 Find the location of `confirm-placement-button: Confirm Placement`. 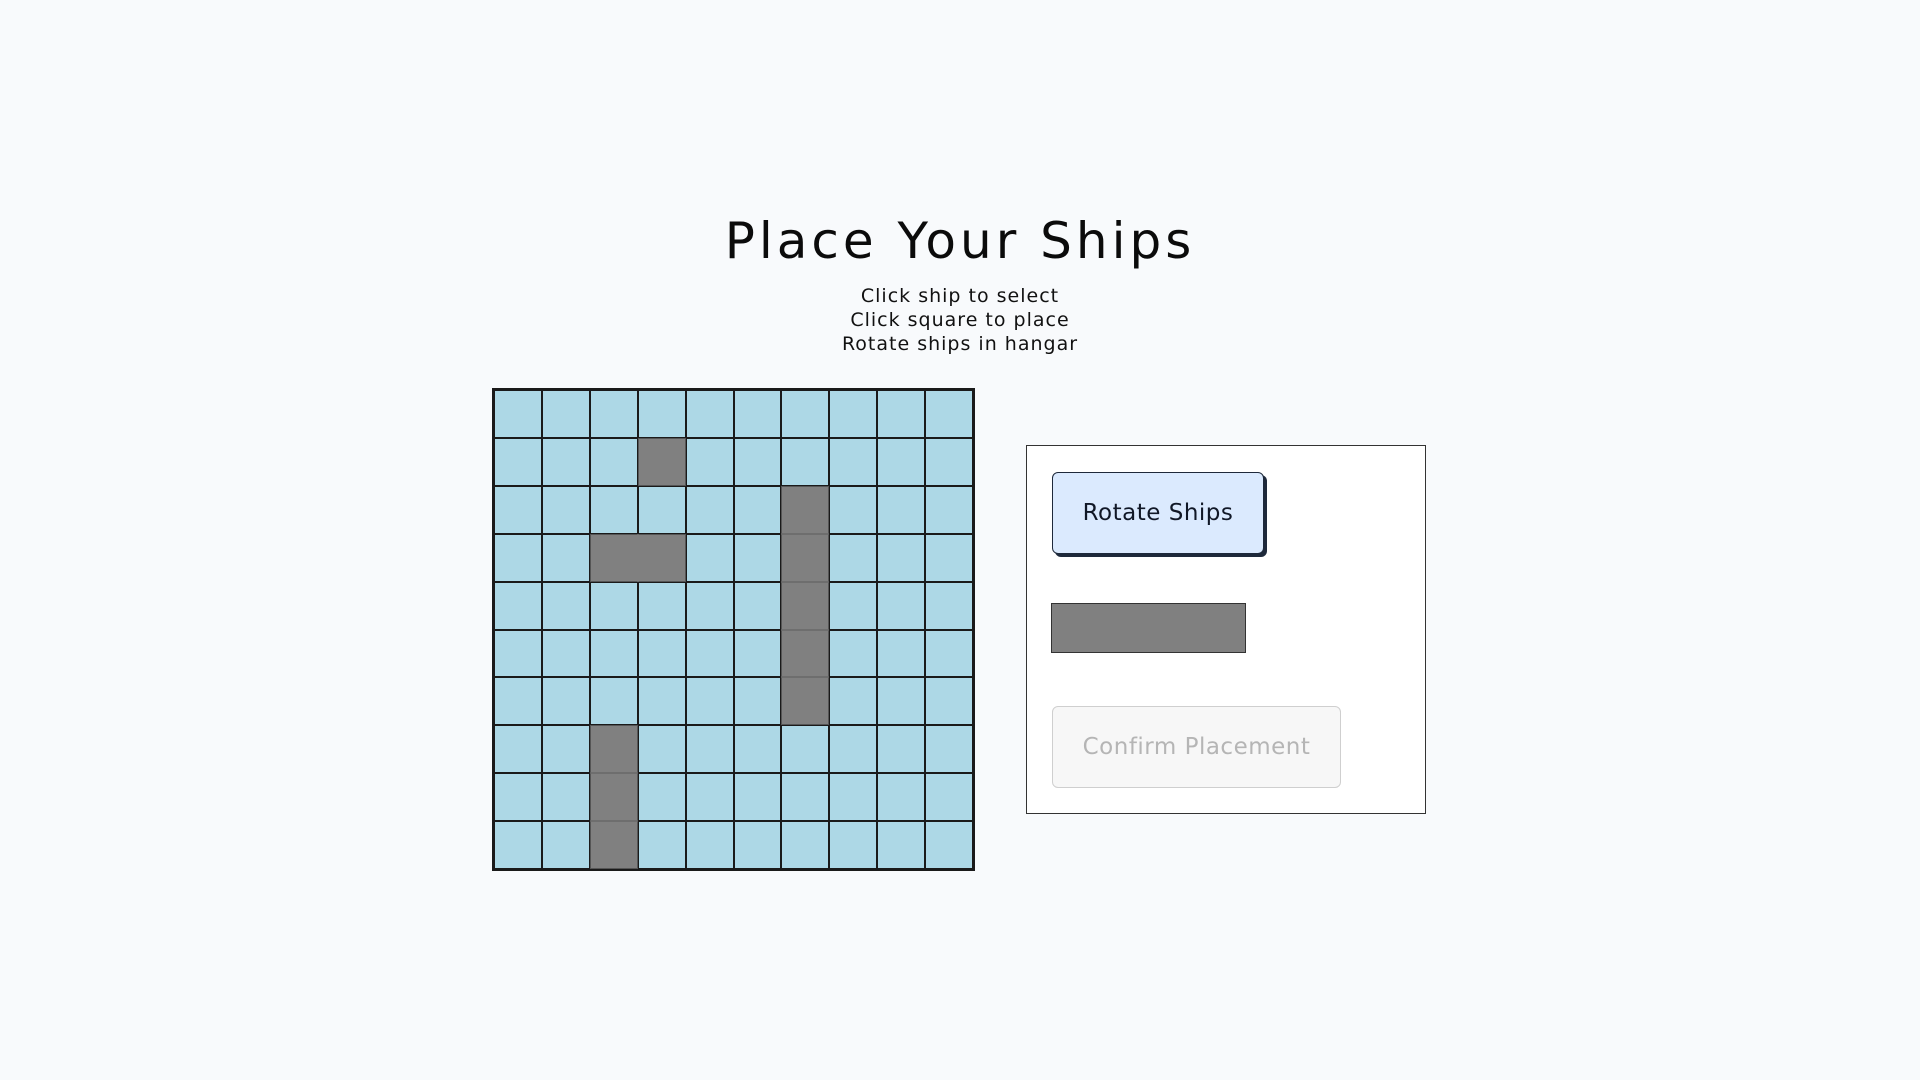

confirm-placement-button: Confirm Placement is located at coordinates (1196, 747).